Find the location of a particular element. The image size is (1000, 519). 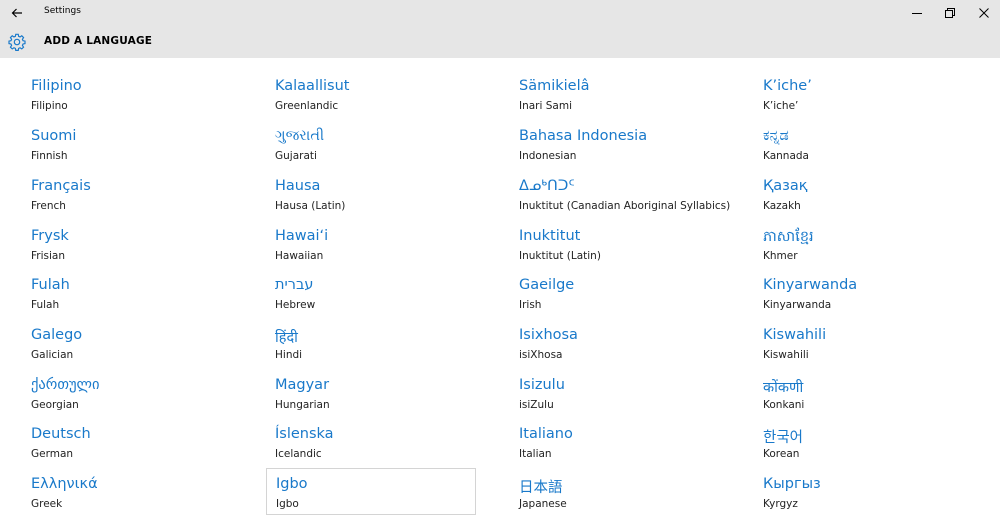

language-item: ગુજરાતી Gujarati is located at coordinates (380, 146).